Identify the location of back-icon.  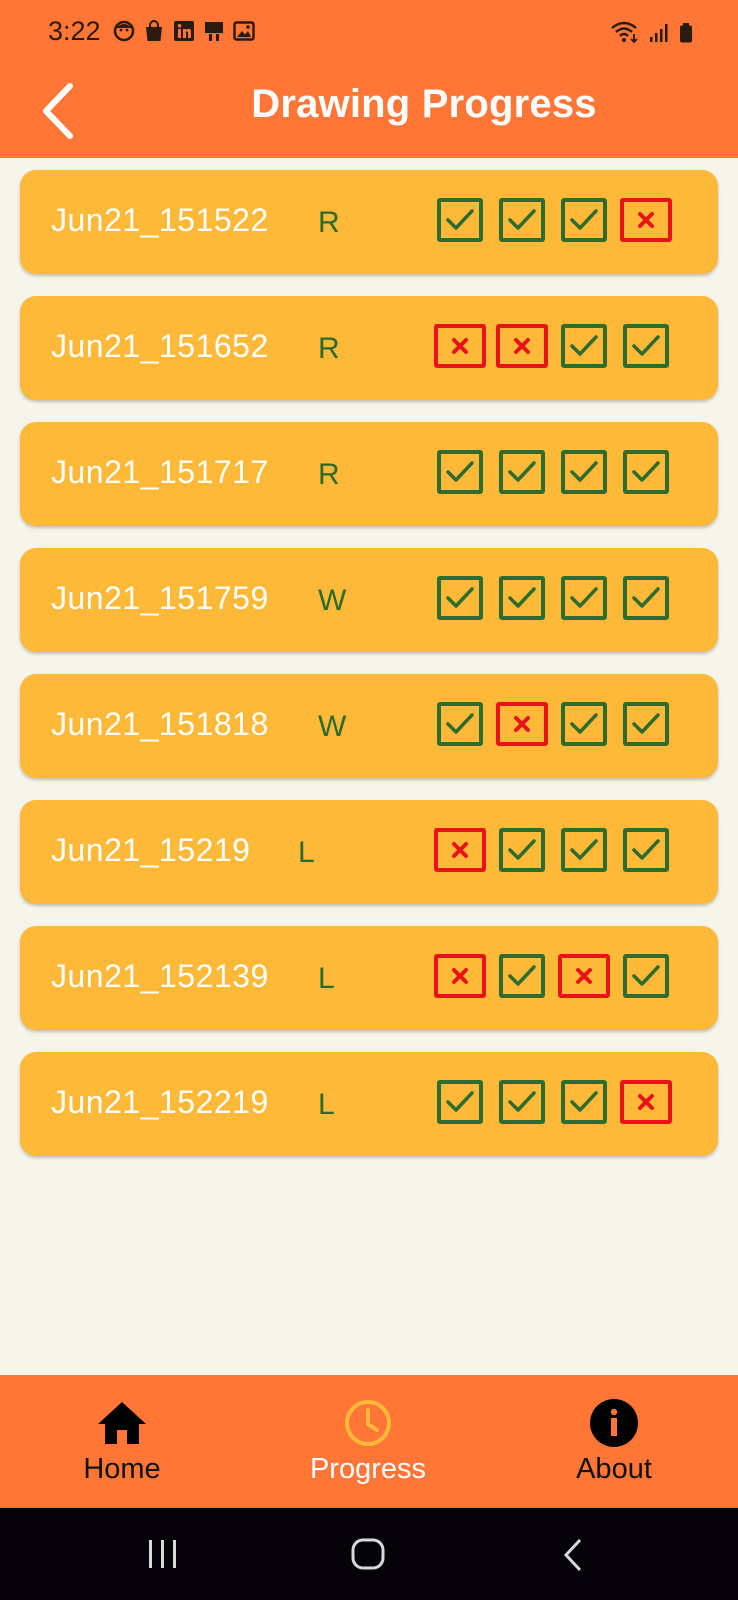
(572, 1555).